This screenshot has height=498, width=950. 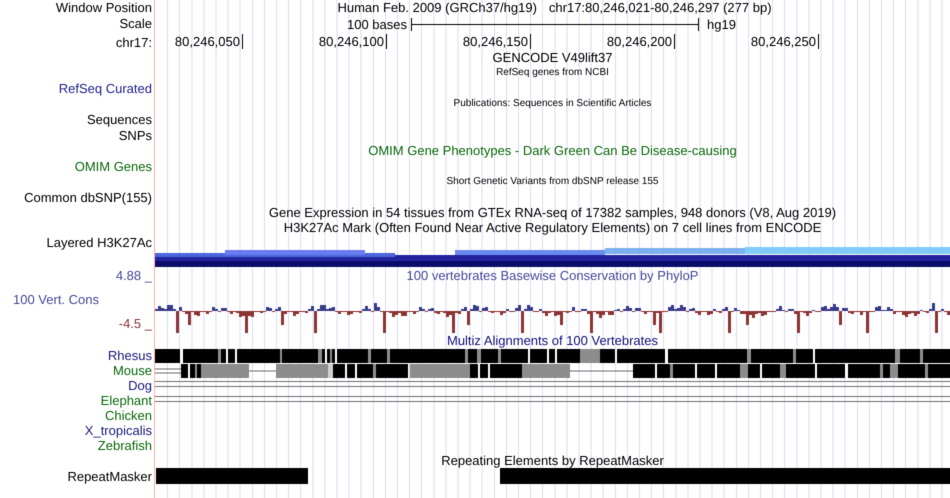 I want to click on species-label: Zebrafish, so click(x=125, y=445).